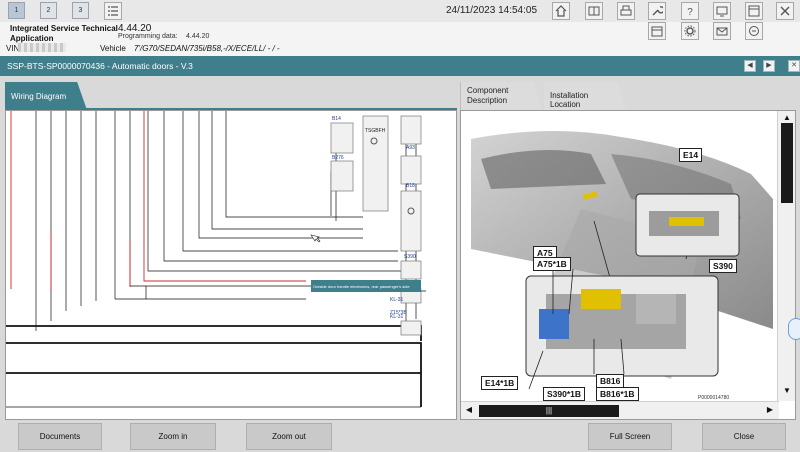 This screenshot has width=800, height=452. What do you see at coordinates (500, 383) in the screenshot?
I see `callout-e14-1b: E14*1B` at bounding box center [500, 383].